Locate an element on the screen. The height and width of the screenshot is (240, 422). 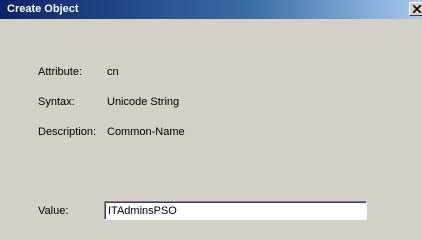
close-button is located at coordinates (415, 9).